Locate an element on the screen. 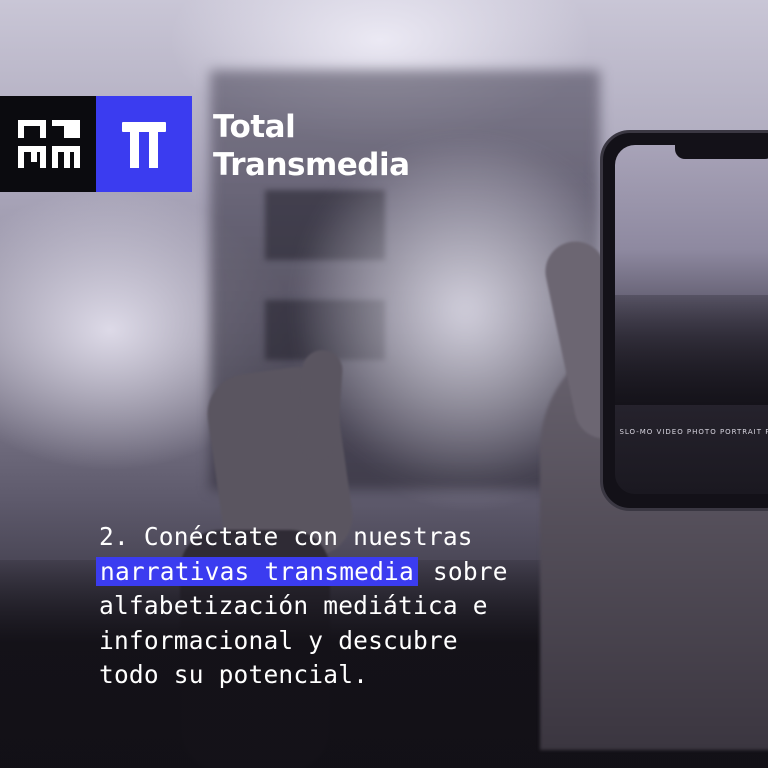 This screenshot has width=768, height=768. caption-highlight: narrativas transmedia is located at coordinates (257, 571).